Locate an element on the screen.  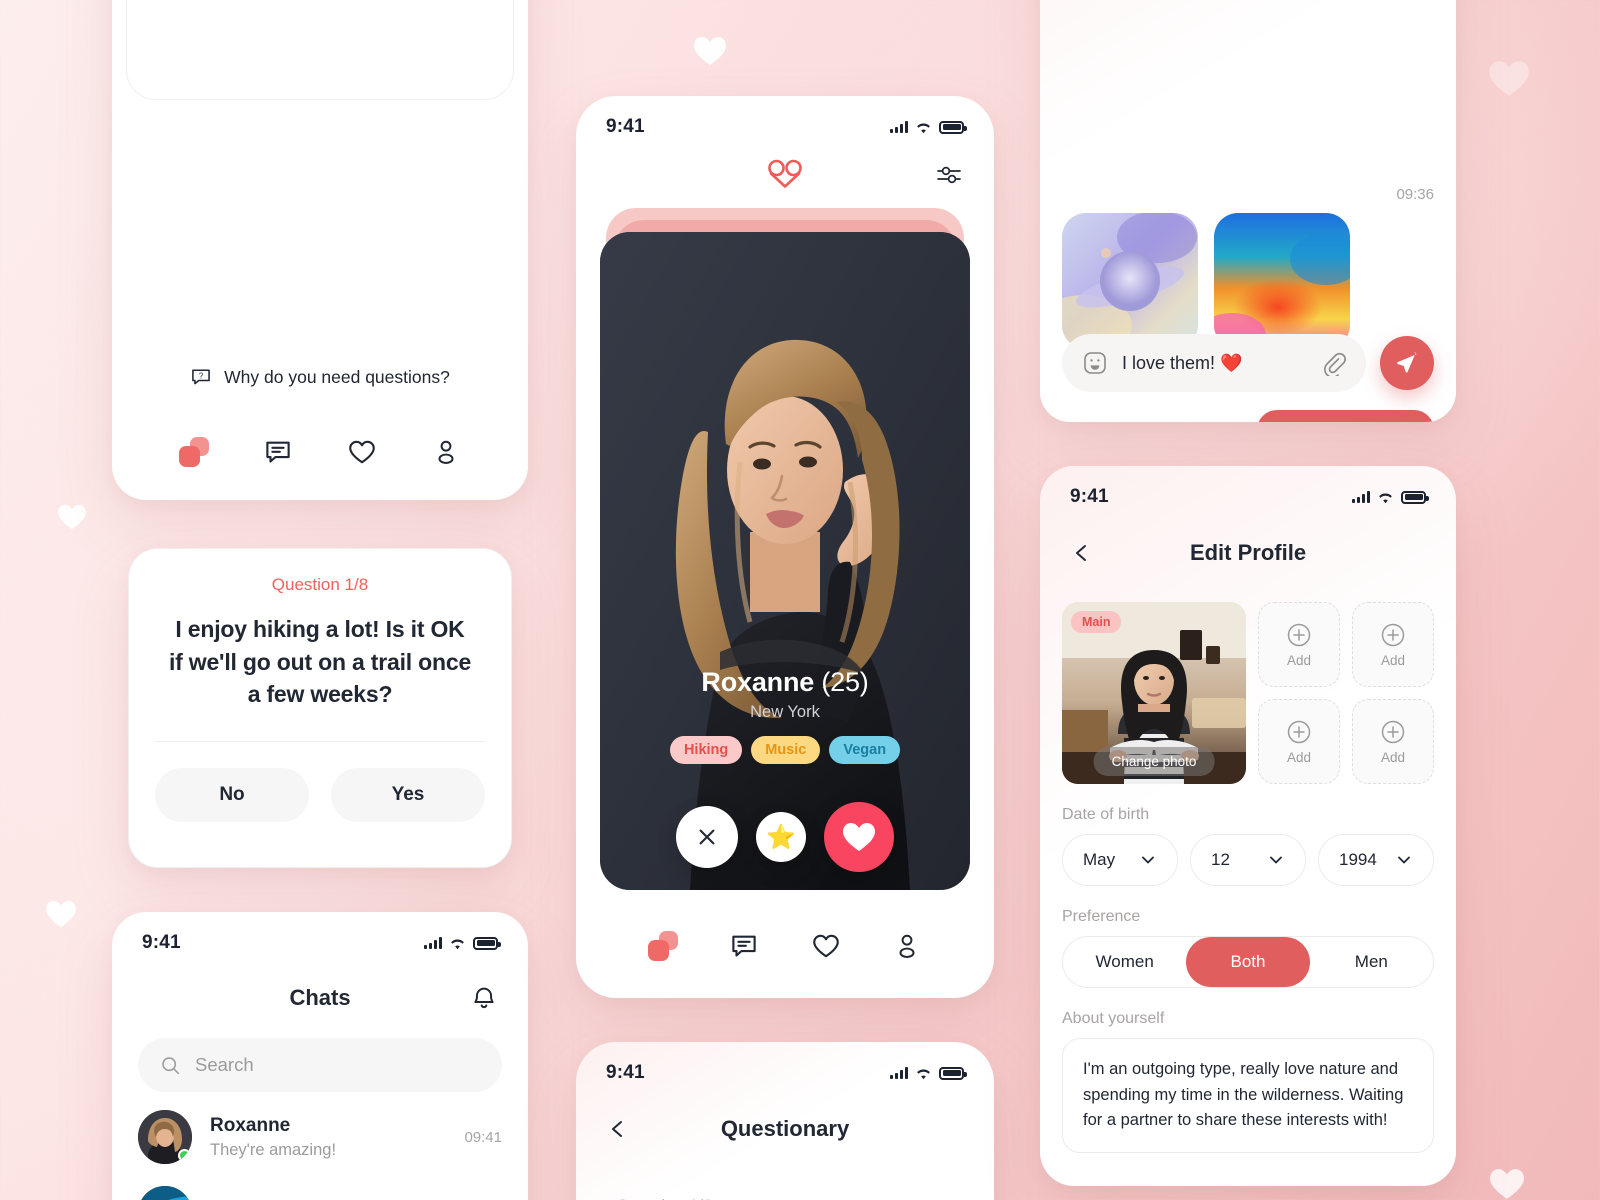
date-of-birth-row: May 12 1994 is located at coordinates (1248, 860).